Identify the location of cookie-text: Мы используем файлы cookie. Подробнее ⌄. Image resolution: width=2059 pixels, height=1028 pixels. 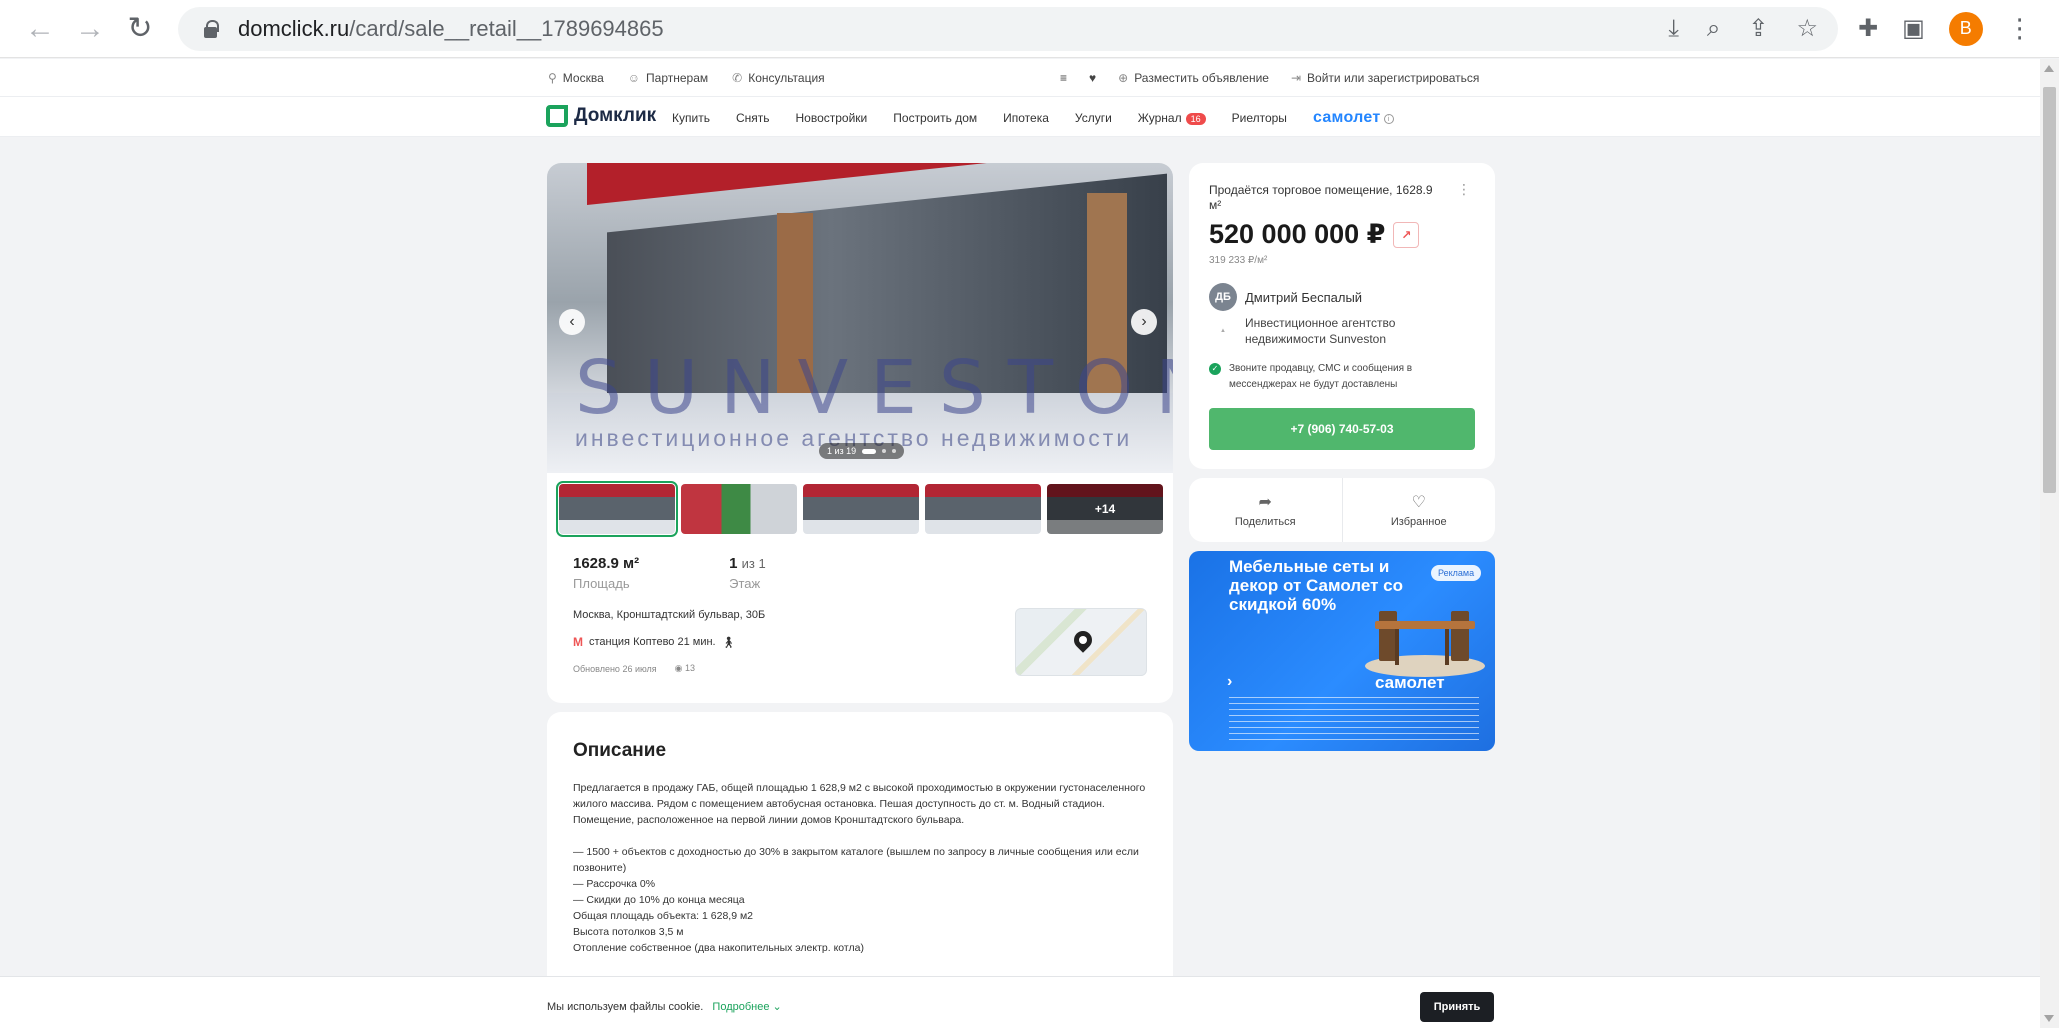
(664, 1007).